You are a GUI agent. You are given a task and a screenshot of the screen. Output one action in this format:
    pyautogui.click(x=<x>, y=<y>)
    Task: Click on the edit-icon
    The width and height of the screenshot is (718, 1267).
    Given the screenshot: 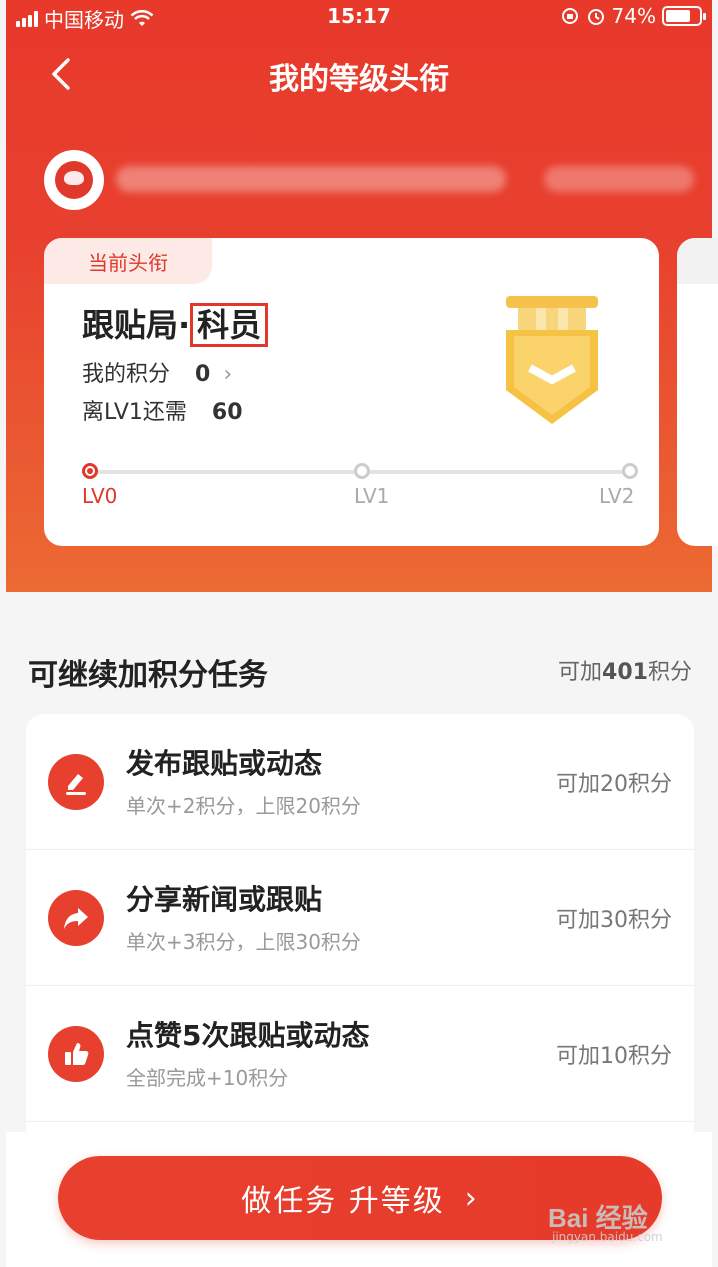 What is the action you would take?
    pyautogui.click(x=76, y=782)
    